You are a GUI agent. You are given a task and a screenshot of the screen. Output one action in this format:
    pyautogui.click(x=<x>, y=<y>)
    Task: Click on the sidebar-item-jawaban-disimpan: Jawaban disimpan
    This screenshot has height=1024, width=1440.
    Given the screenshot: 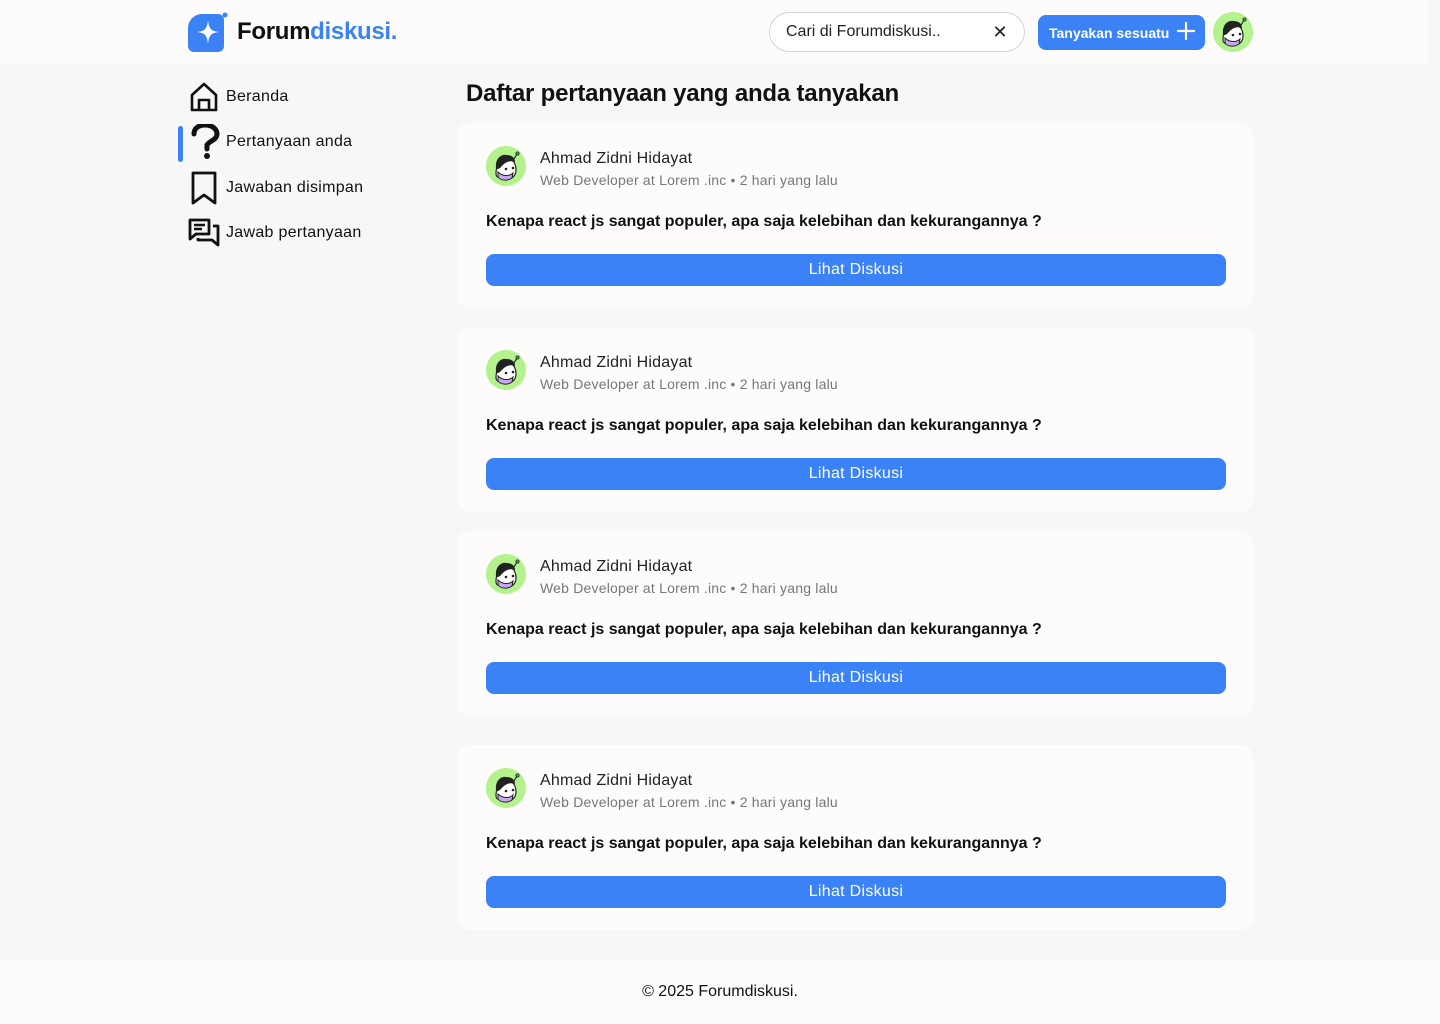 What is the action you would take?
    pyautogui.click(x=298, y=187)
    